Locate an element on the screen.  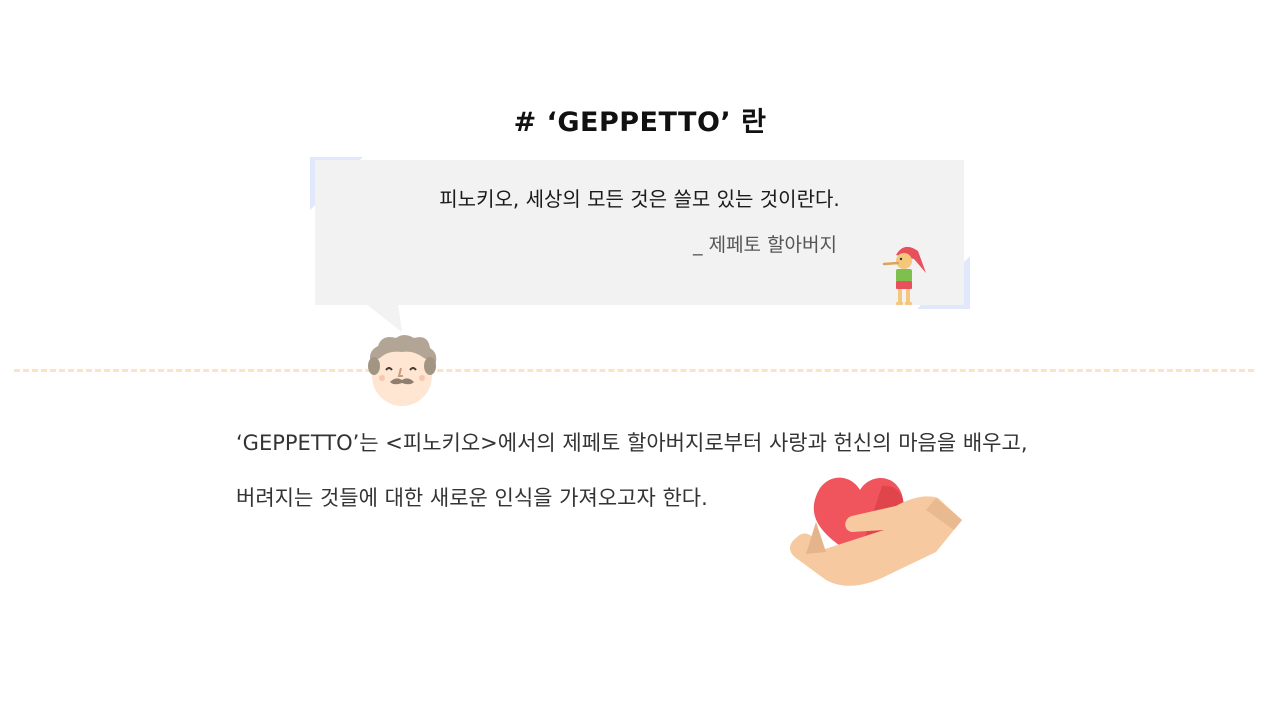
heart-in-hand-icon is located at coordinates (876, 531).